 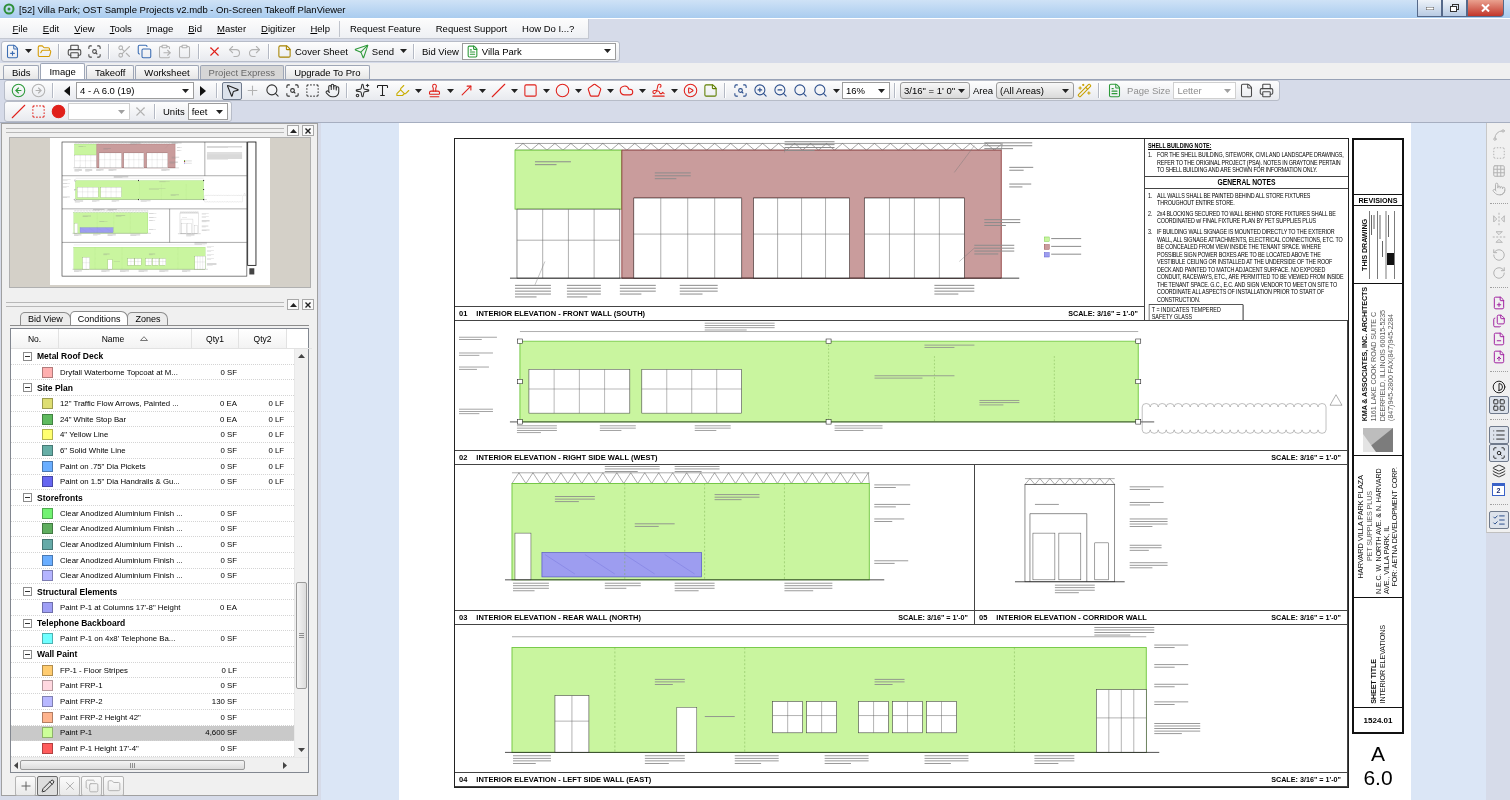 What do you see at coordinates (548, 28) in the screenshot?
I see `menu-link: How Do I...?` at bounding box center [548, 28].